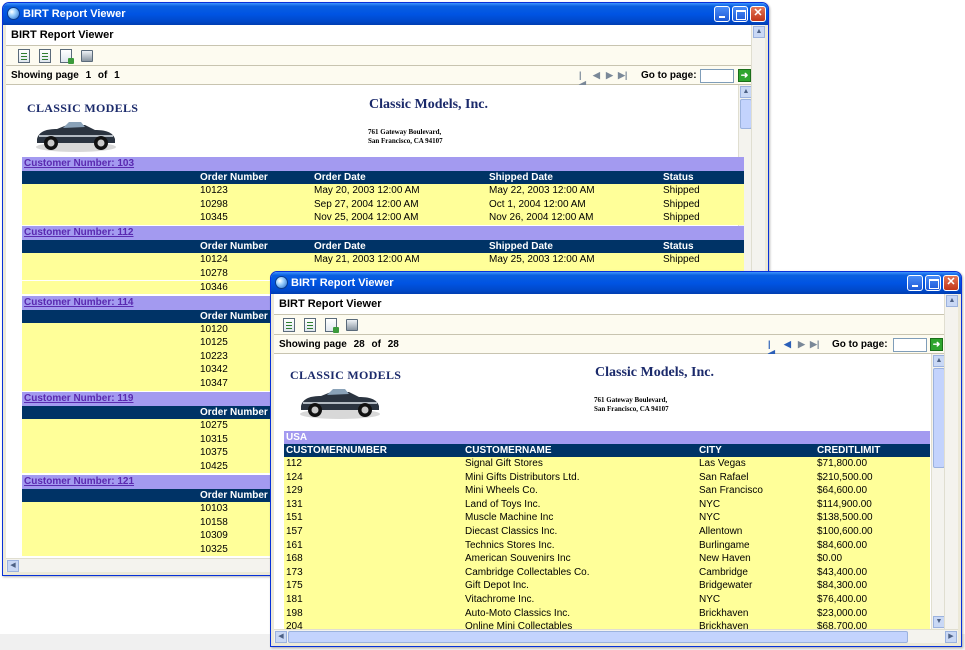  I want to click on table-cell: $84,300.00, so click(842, 586).